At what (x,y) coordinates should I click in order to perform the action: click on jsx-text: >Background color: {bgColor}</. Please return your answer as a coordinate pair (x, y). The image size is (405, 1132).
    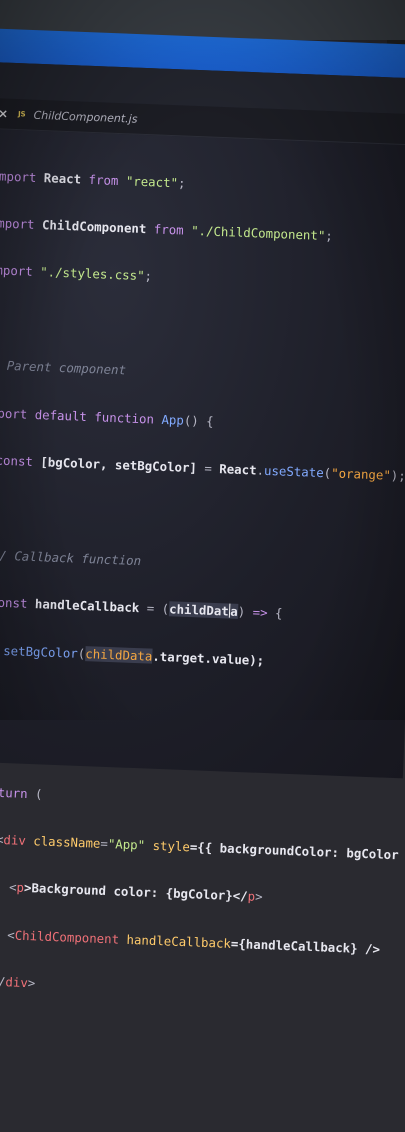
    Looking at the image, I should click on (135, 892).